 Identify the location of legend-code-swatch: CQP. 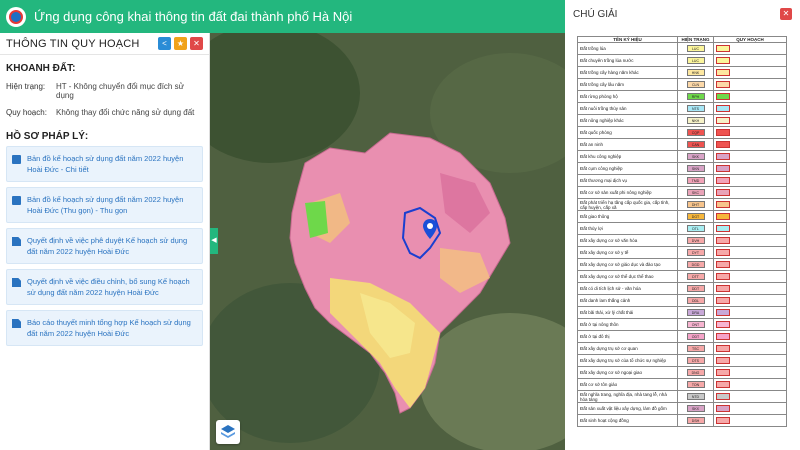
(695, 132).